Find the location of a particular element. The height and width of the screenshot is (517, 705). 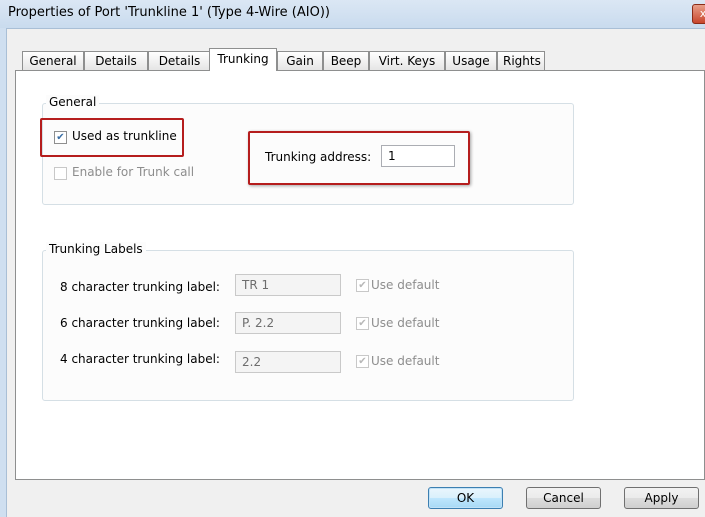

tab-trunking: Trunking is located at coordinates (243, 59).